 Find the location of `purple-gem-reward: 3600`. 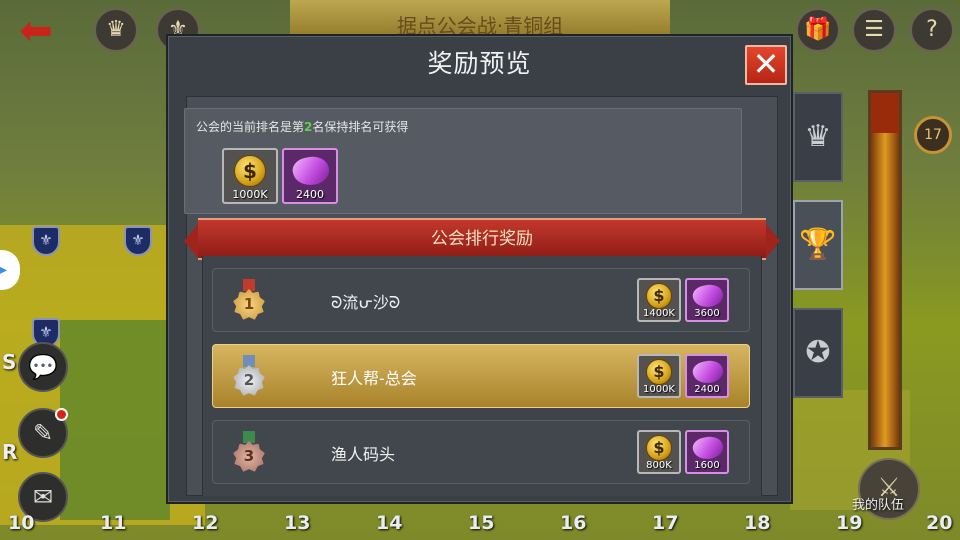

purple-gem-reward: 3600 is located at coordinates (707, 300).